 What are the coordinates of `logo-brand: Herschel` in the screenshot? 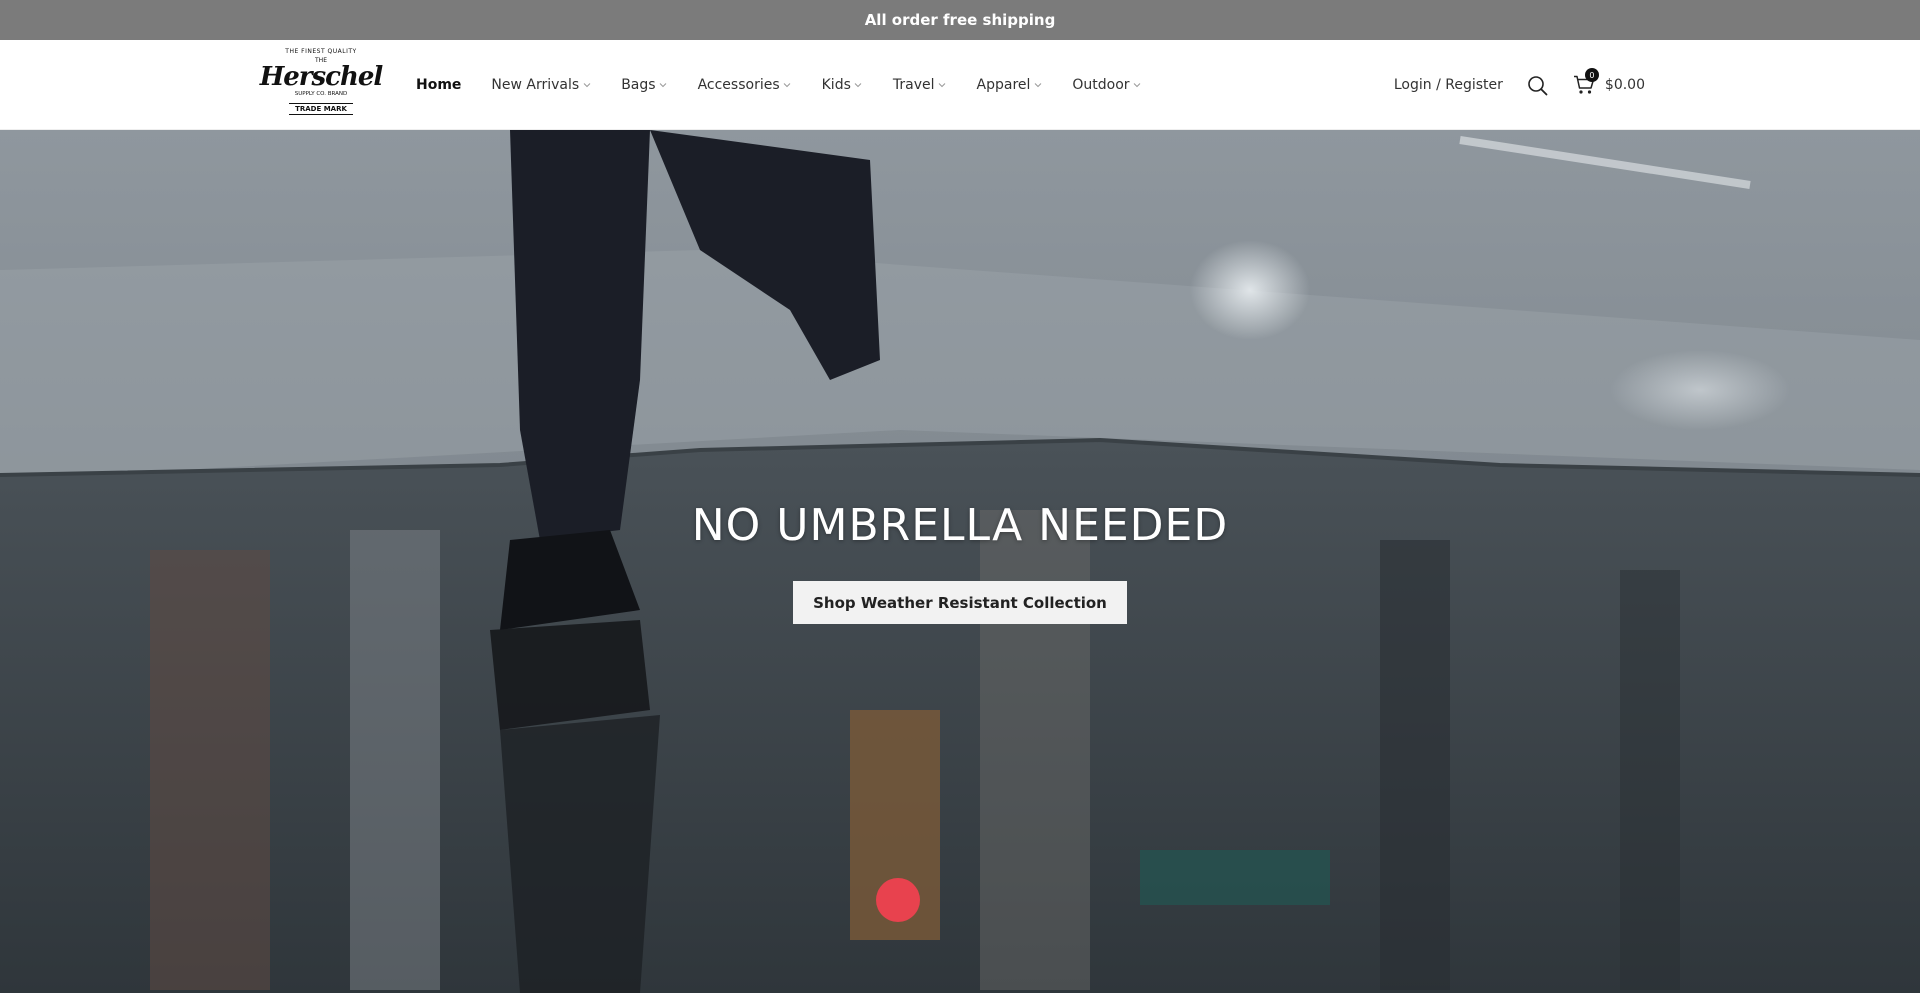 It's located at (321, 77).